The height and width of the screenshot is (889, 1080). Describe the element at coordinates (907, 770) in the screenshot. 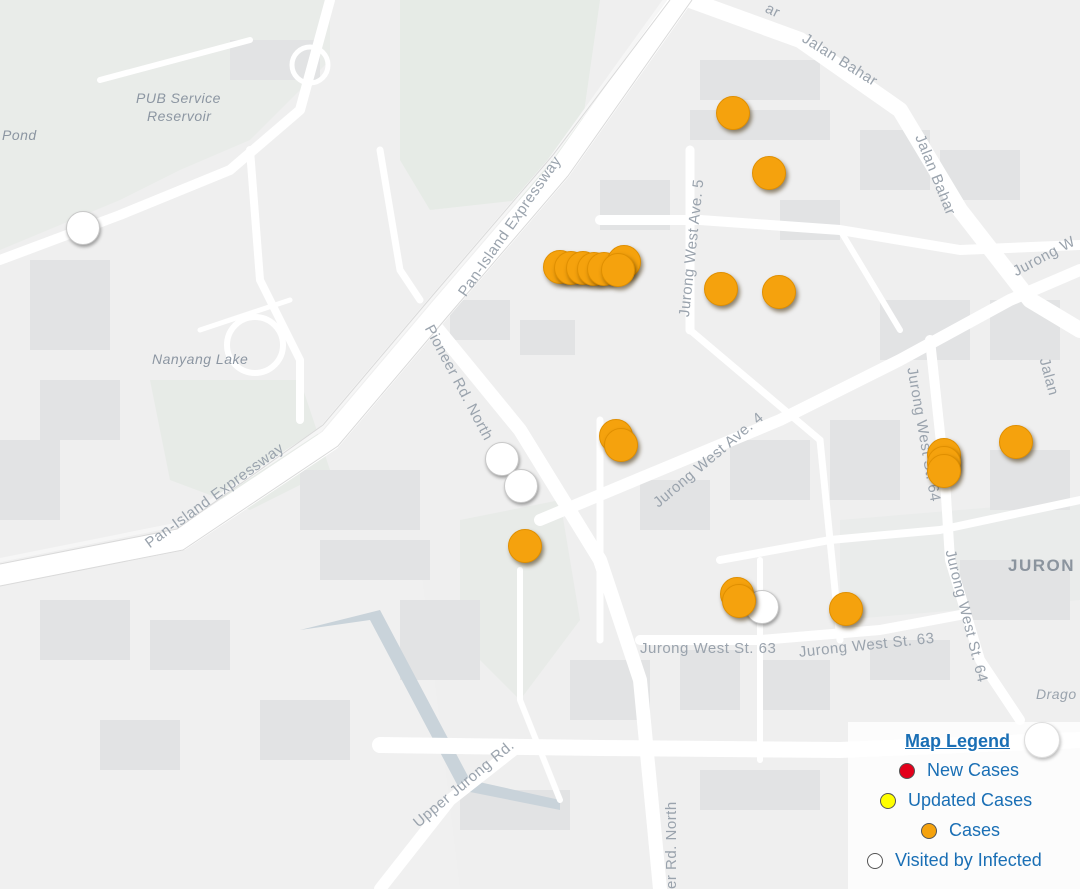

I see `red-dot-icon` at that location.